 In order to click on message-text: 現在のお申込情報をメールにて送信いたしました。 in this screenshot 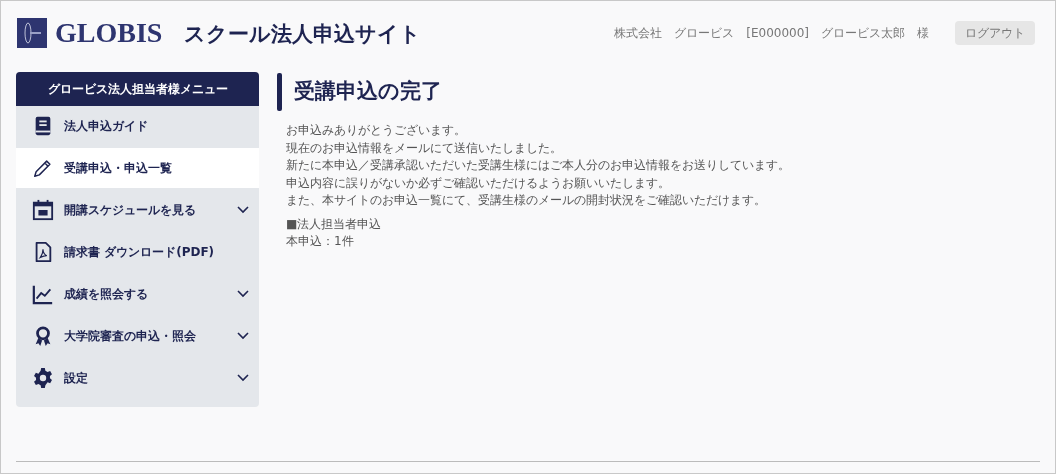, I will do `click(424, 148)`.